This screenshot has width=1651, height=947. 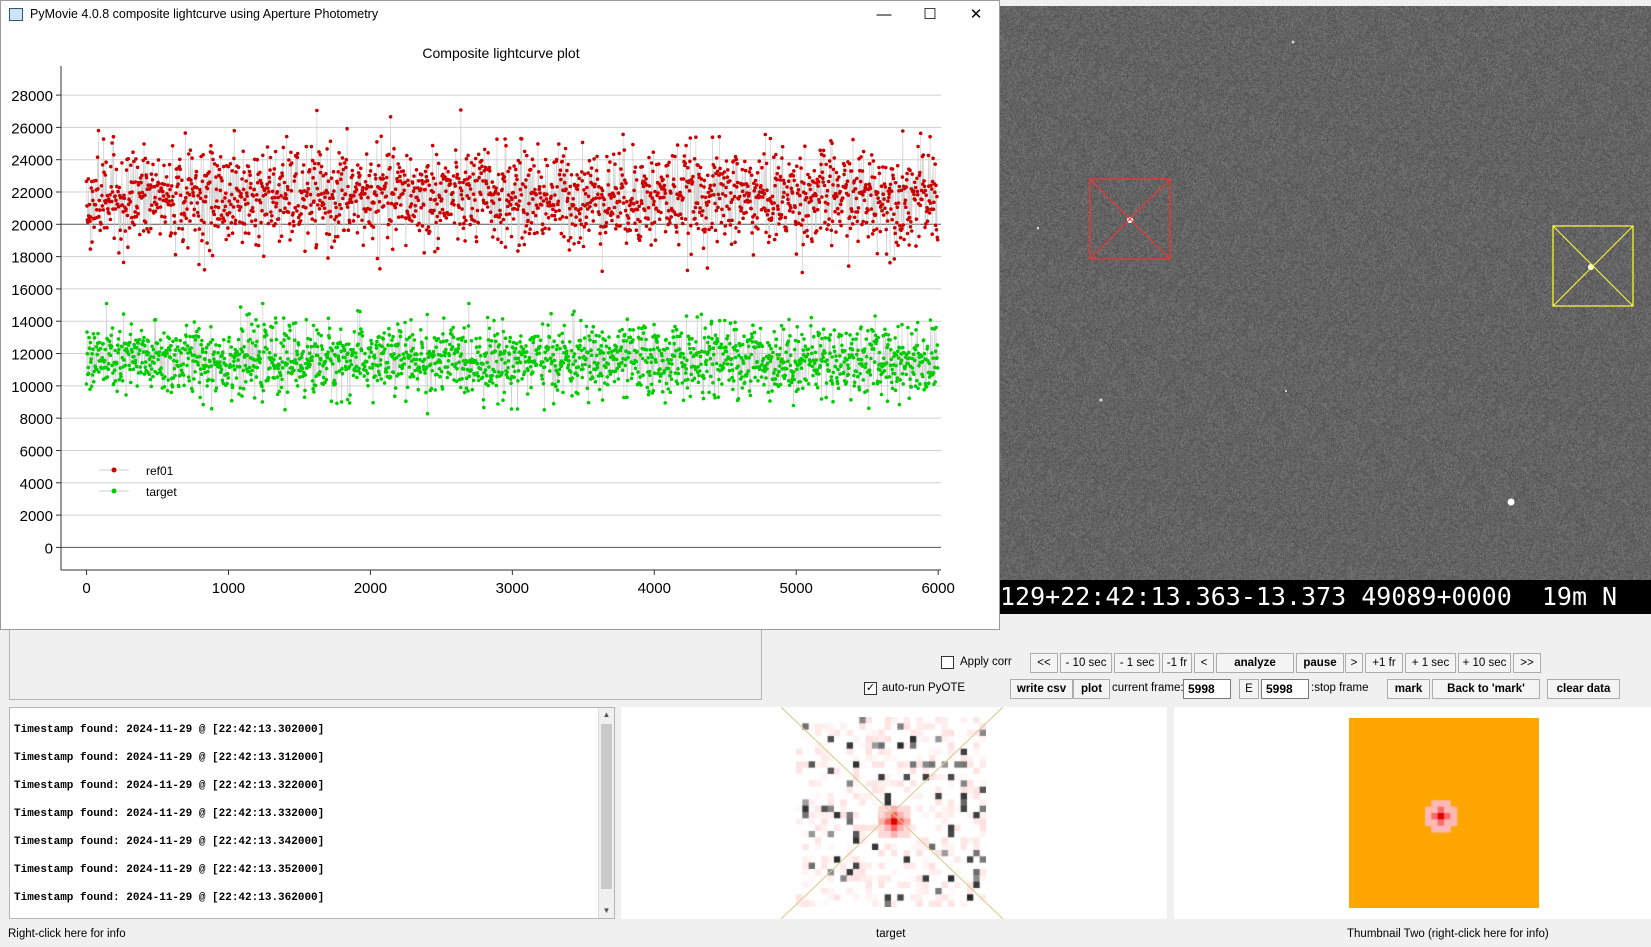 I want to click on y-tick-label: 12000, so click(x=32, y=355).